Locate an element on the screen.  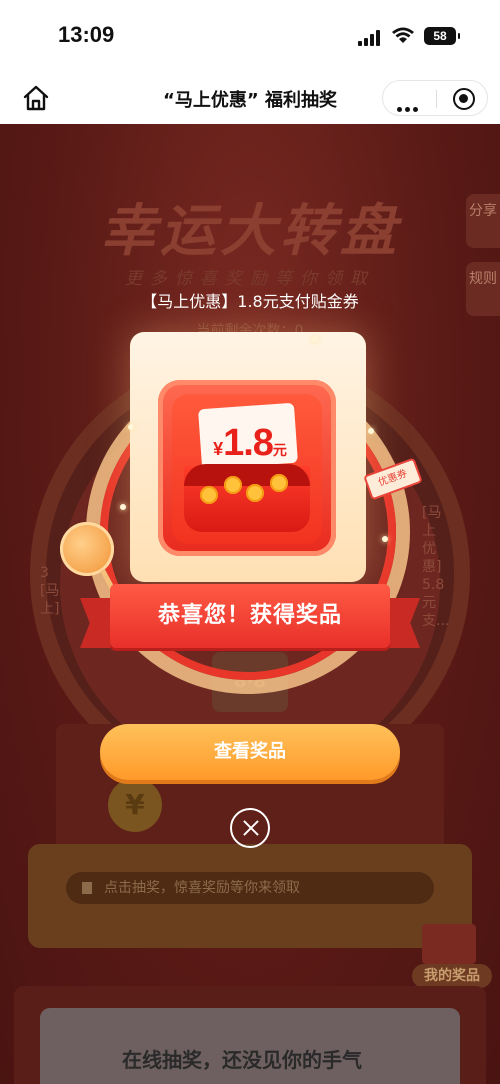
view-prize-button: 查看奖品 is located at coordinates (250, 752).